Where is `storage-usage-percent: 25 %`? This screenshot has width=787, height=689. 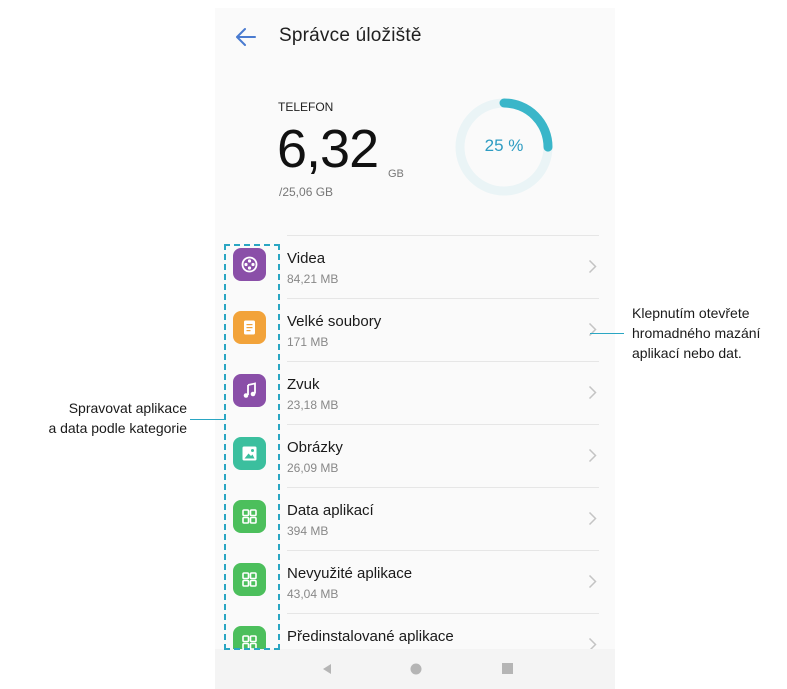 storage-usage-percent: 25 % is located at coordinates (504, 145).